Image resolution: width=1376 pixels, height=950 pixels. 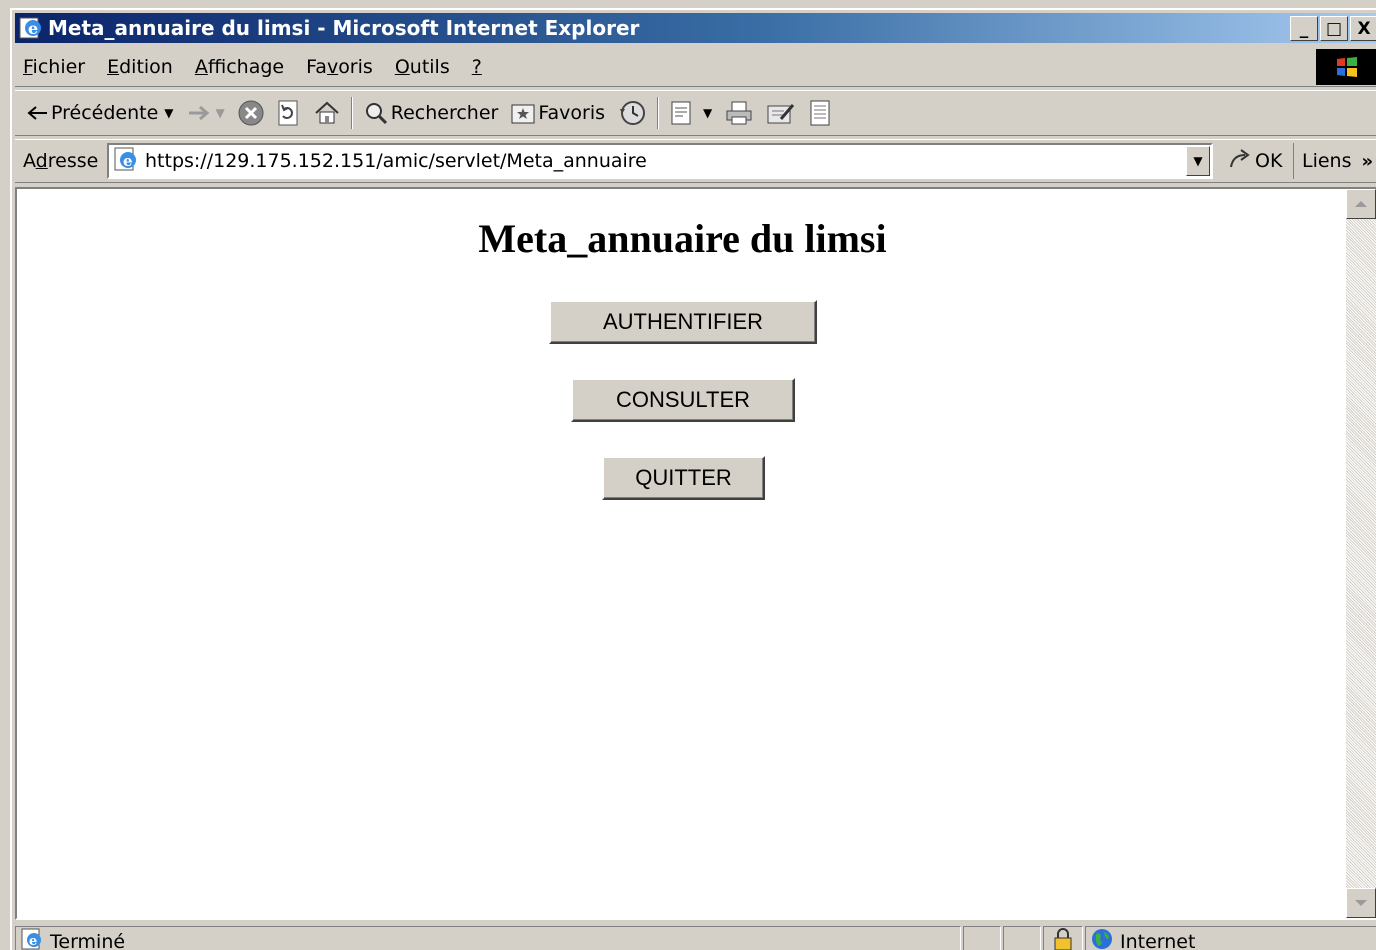 I want to click on vertical-scrollbar, so click(x=1361, y=553).